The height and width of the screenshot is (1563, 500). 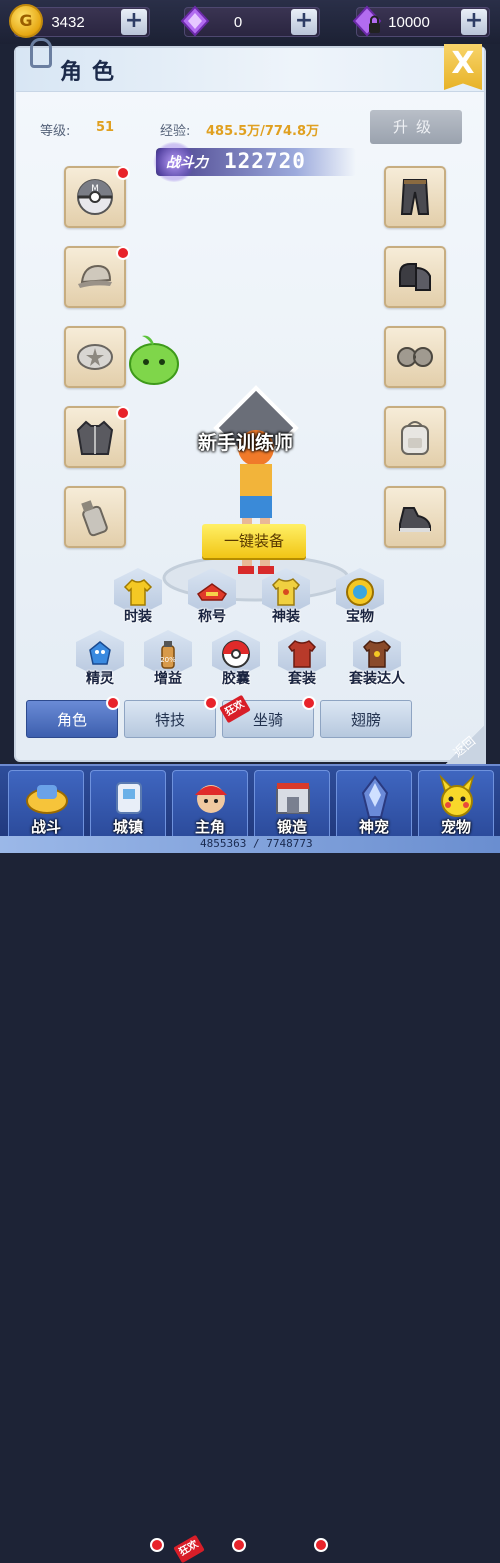 I want to click on func-treasure: 宝物, so click(x=360, y=597).